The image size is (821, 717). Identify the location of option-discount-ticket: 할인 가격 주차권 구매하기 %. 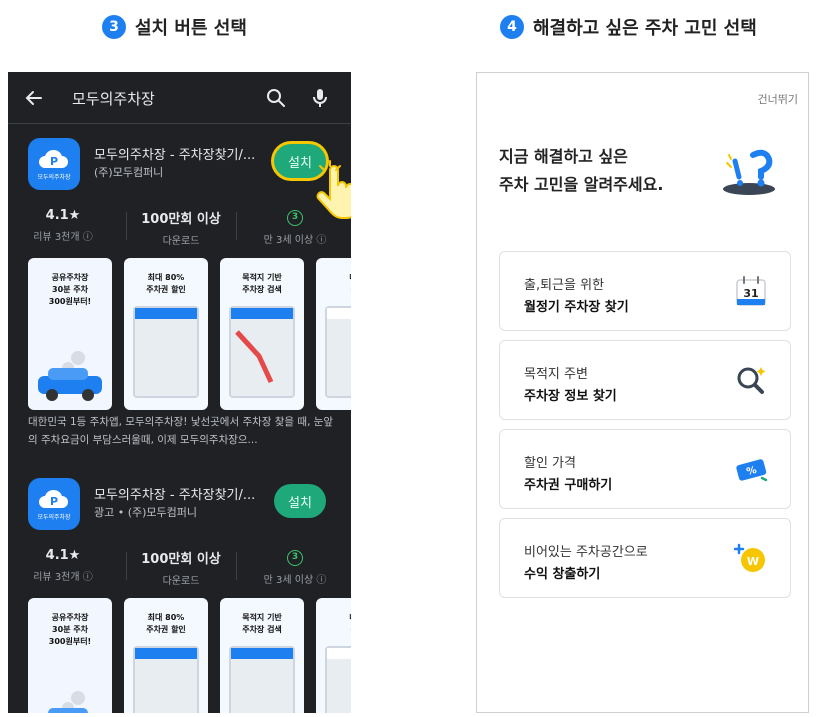
(645, 469).